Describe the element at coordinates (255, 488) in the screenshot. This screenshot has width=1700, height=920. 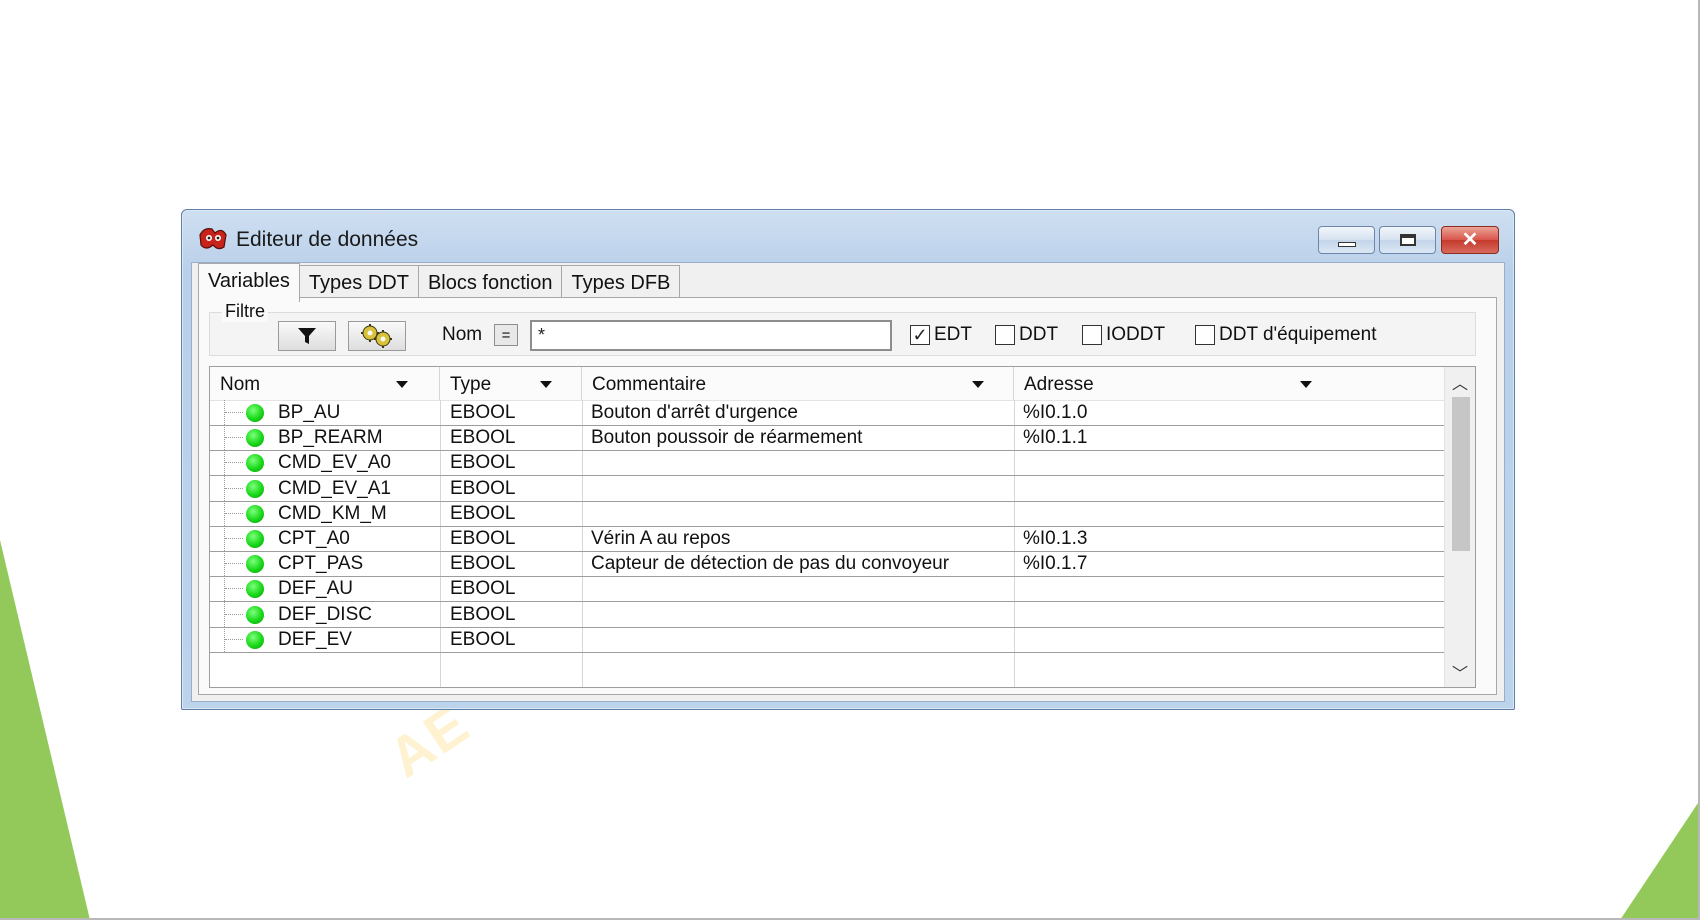
I see `green-dot-icon` at that location.